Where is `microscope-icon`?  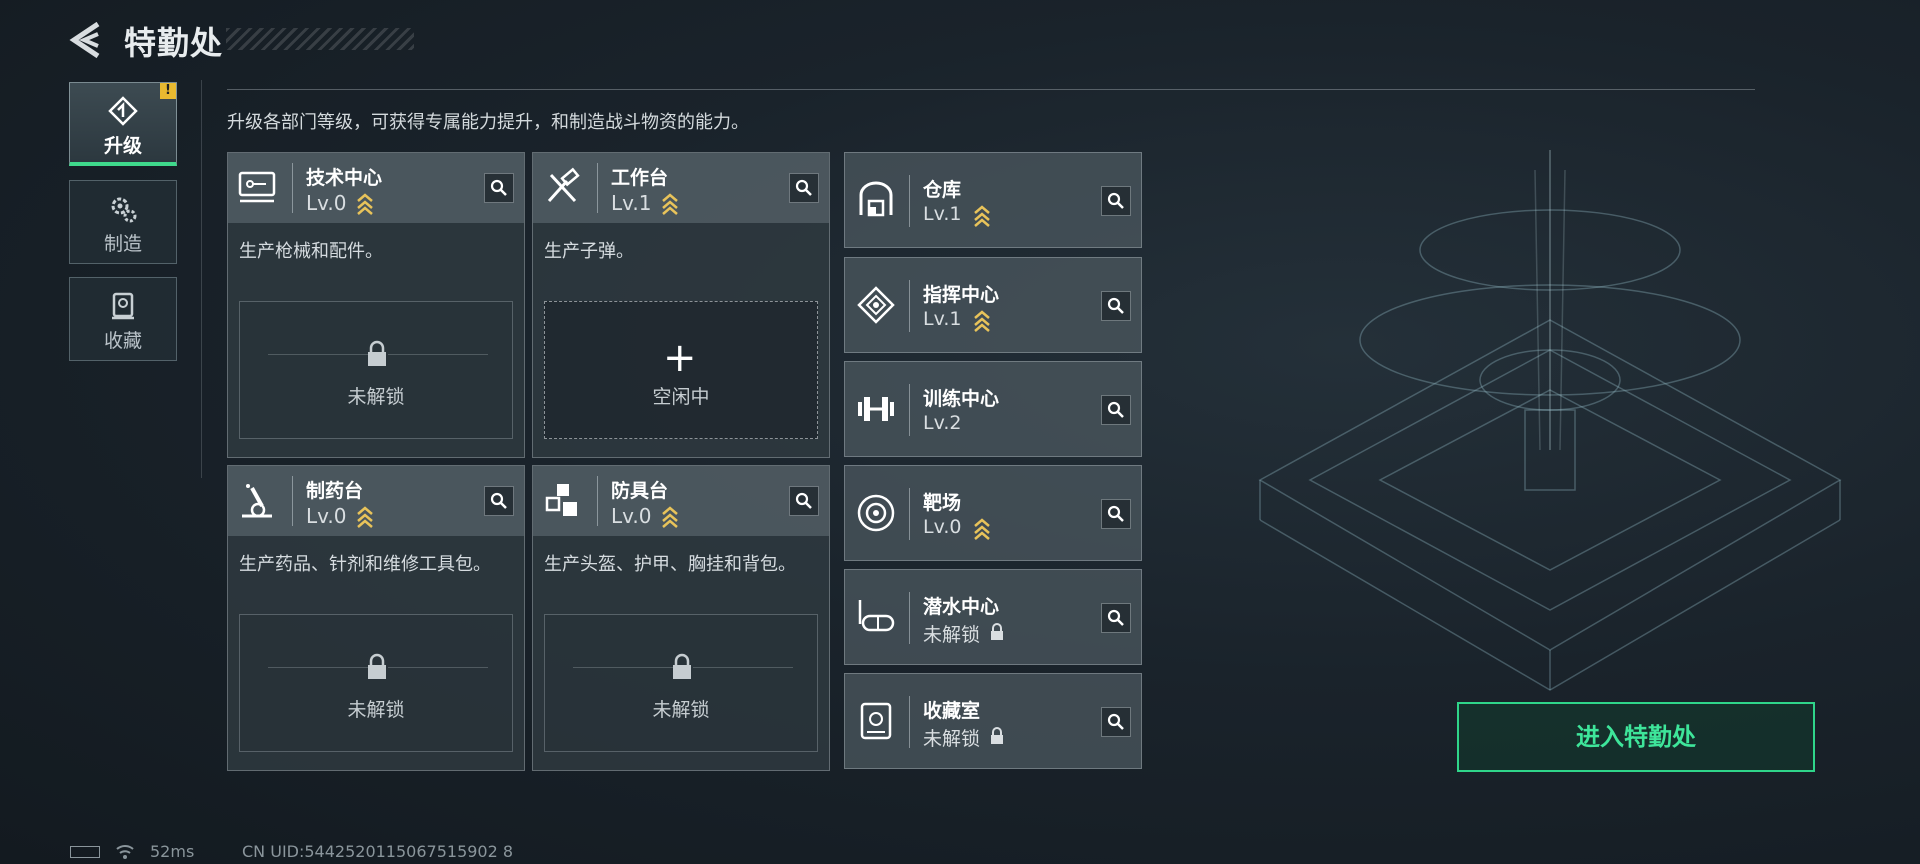
microscope-icon is located at coordinates (257, 501).